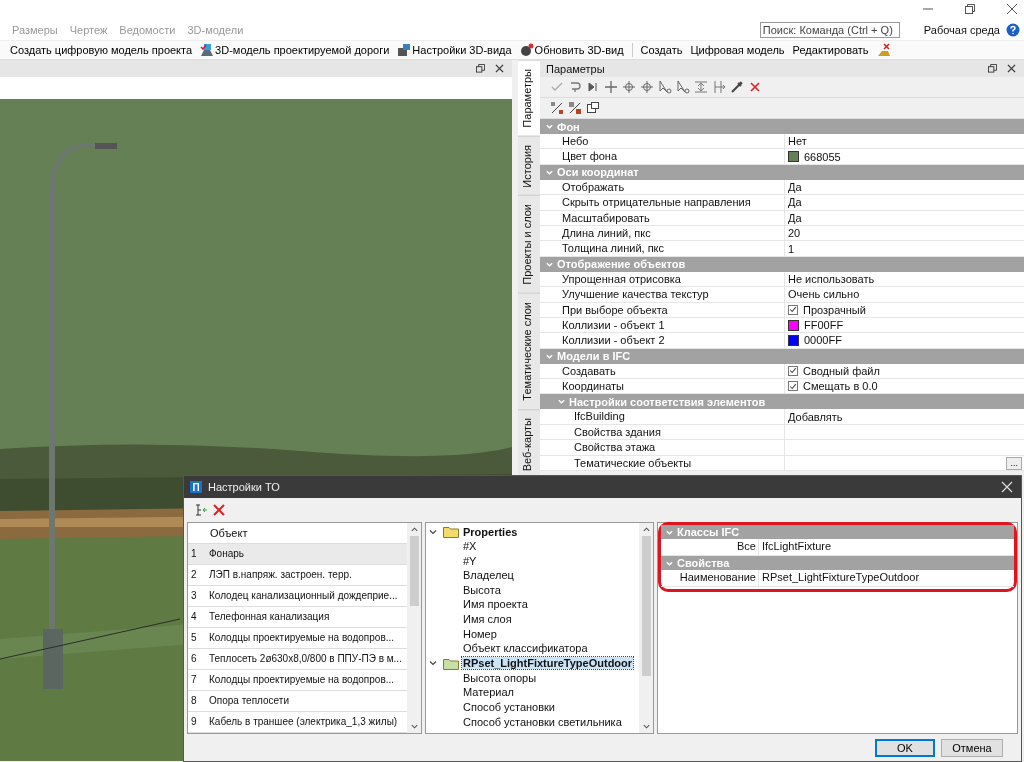 The image size is (1024, 762). What do you see at coordinates (830, 50) in the screenshot?
I see `toolbar-button: Редактировать` at bounding box center [830, 50].